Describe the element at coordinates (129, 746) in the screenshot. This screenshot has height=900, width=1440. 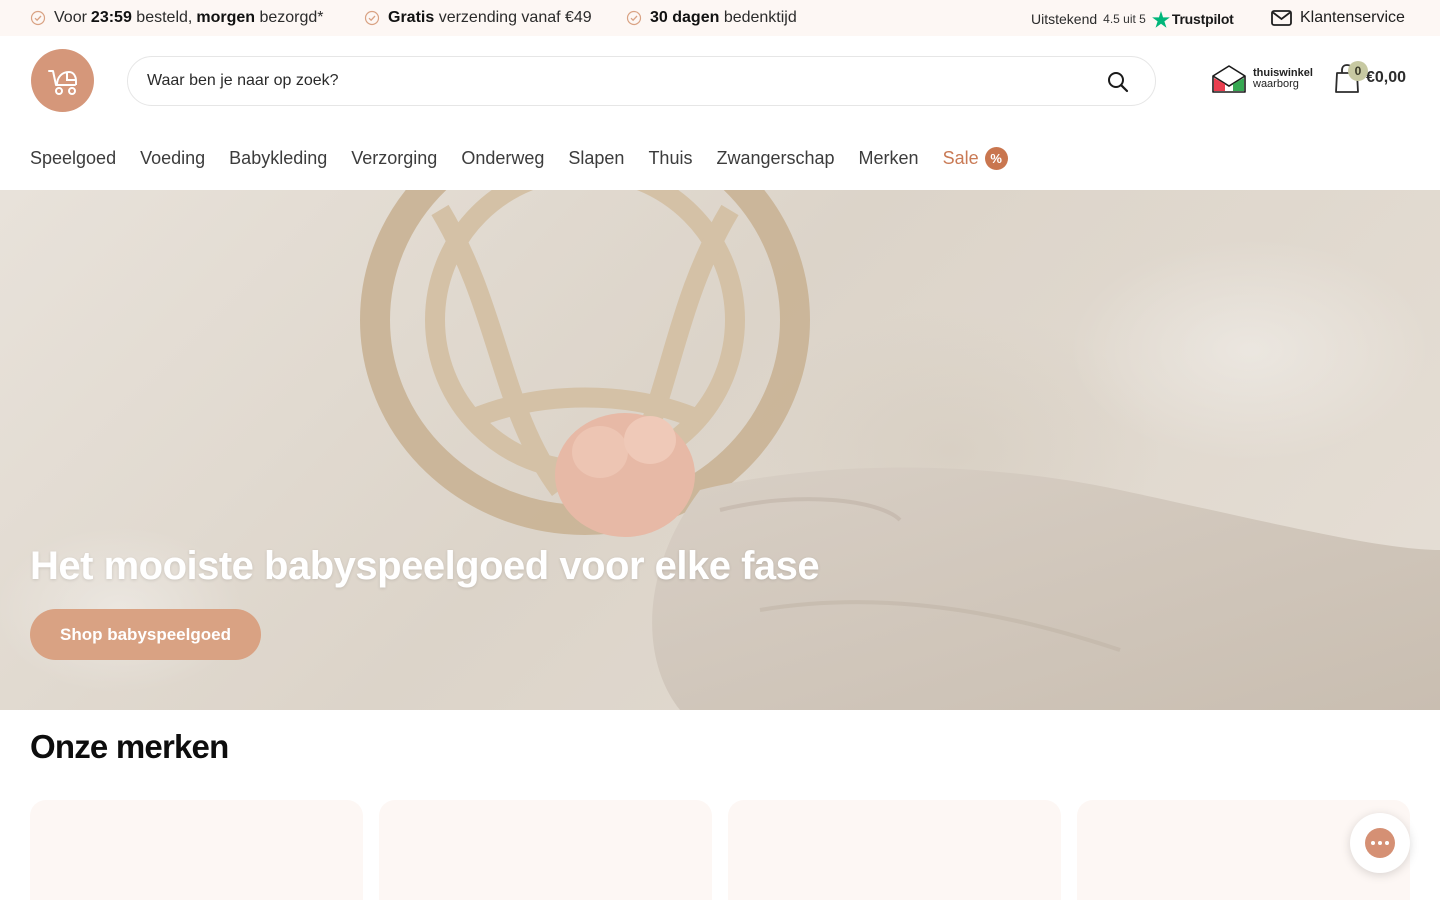
I see `brands-title: Onze merken` at that location.